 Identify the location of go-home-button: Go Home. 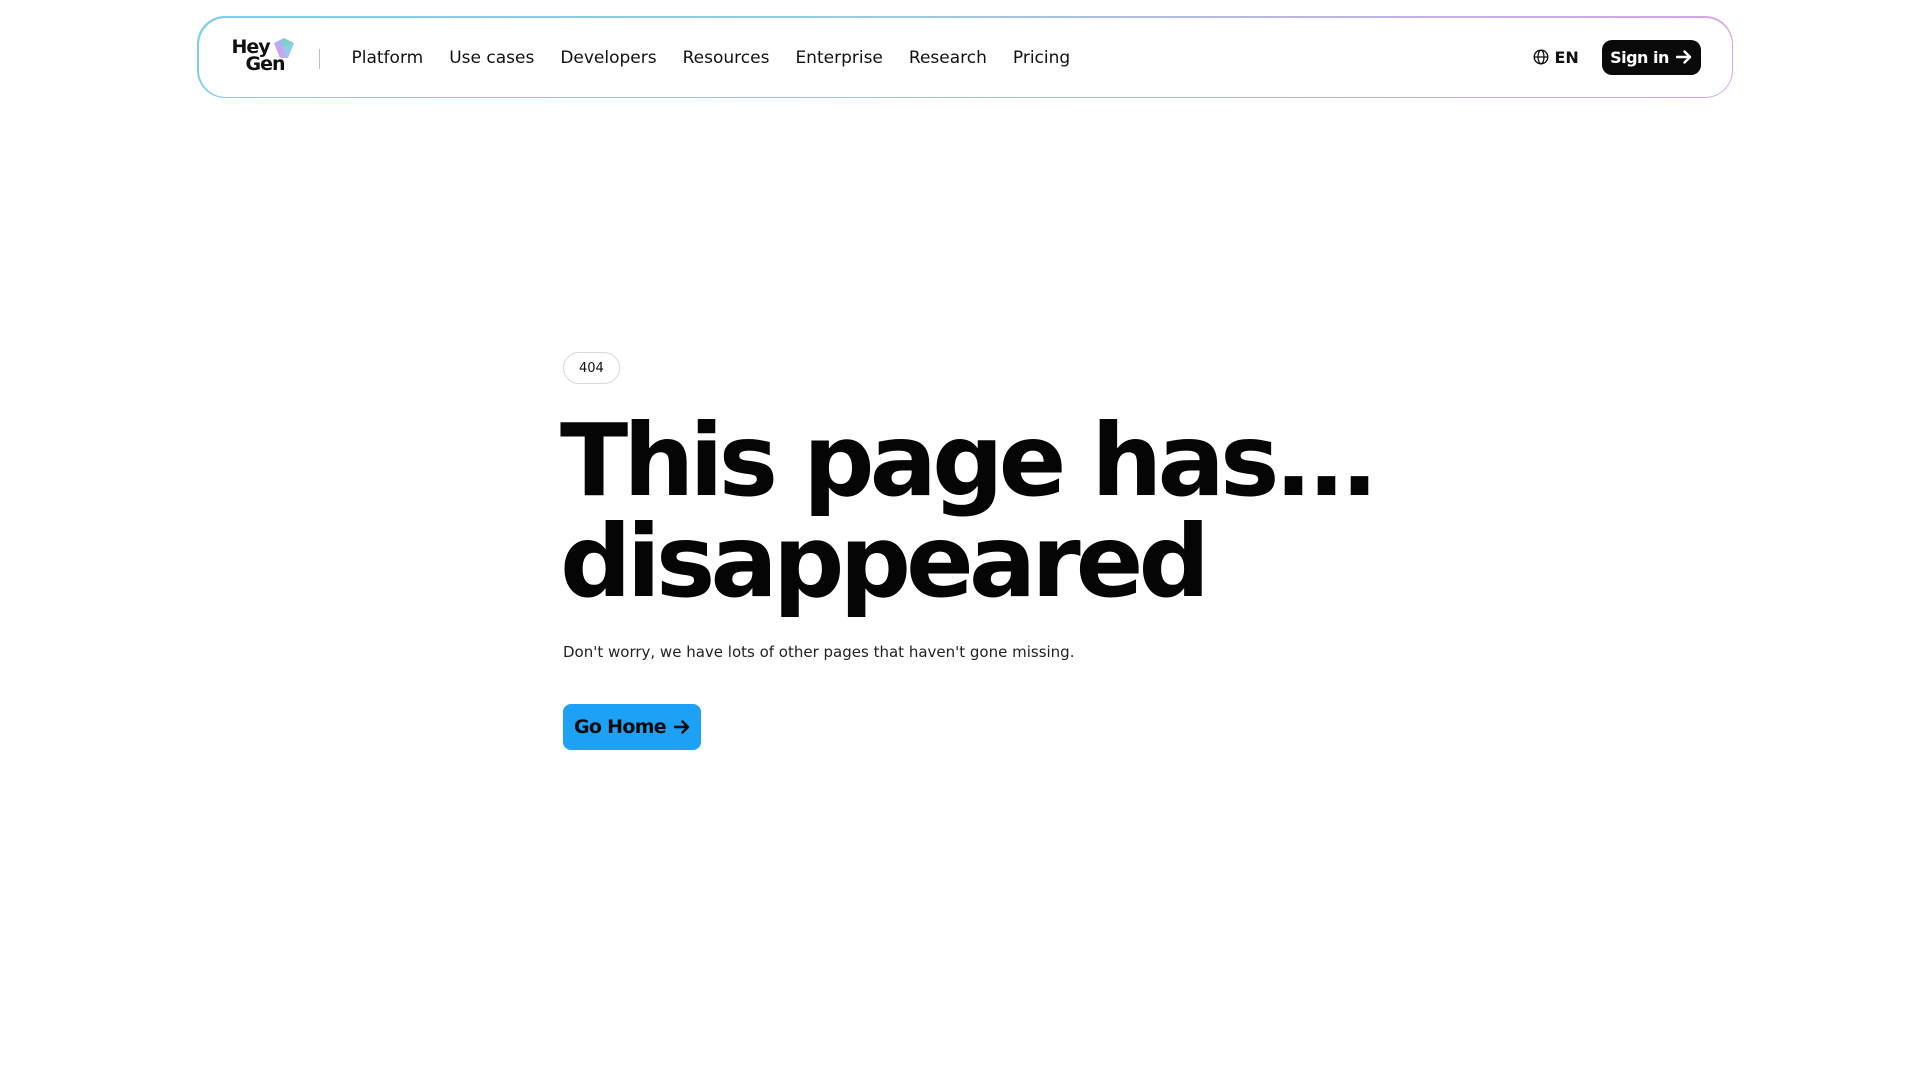
(632, 727).